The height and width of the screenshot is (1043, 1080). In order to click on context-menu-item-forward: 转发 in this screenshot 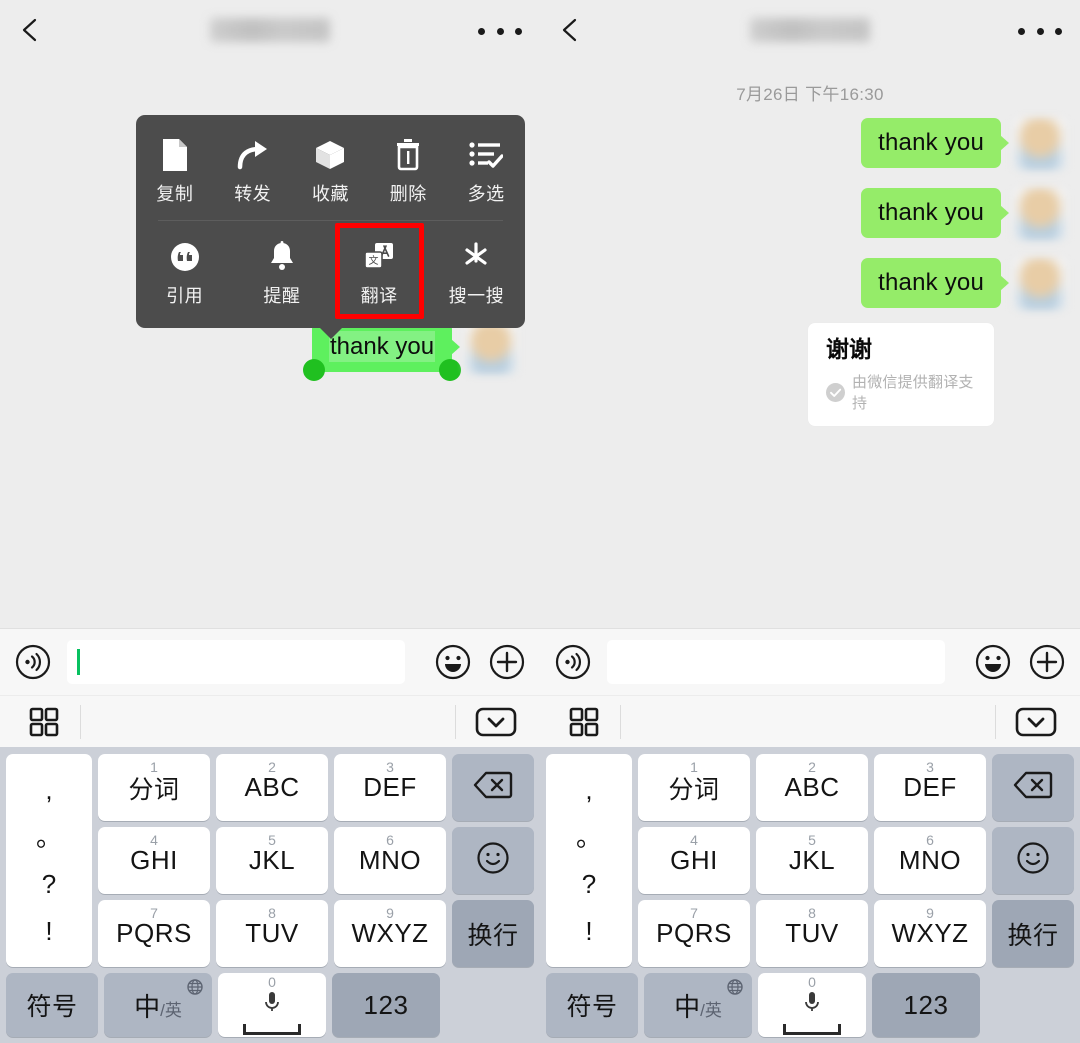, I will do `click(253, 169)`.